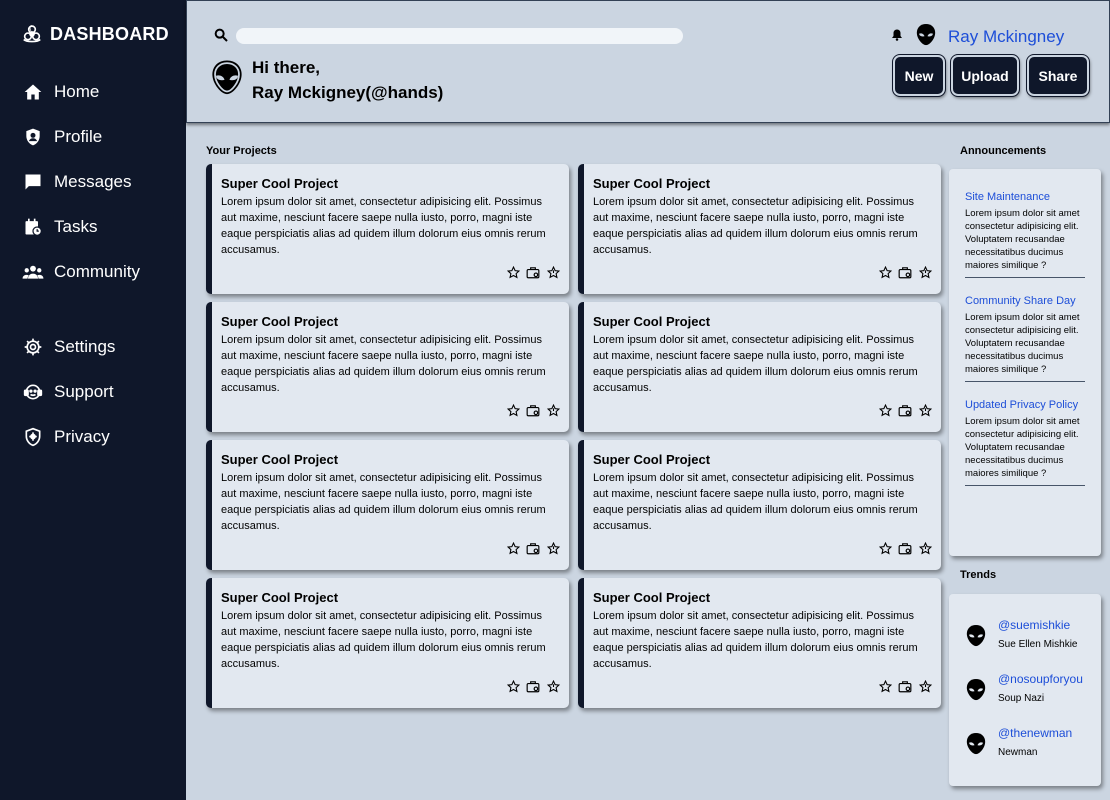  I want to click on user-name-link: Ray Mckingney, so click(1006, 37).